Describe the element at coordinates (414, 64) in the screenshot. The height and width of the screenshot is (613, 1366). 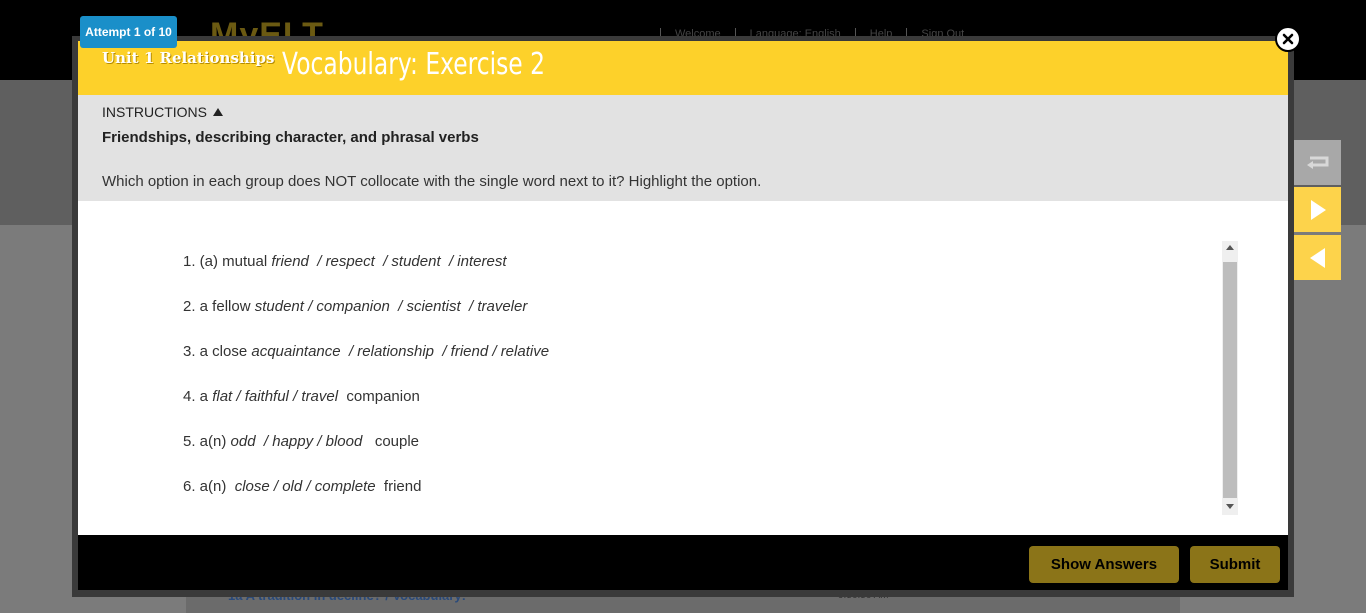
I see `exercise-title: Vocabulary: Exercise 2` at that location.